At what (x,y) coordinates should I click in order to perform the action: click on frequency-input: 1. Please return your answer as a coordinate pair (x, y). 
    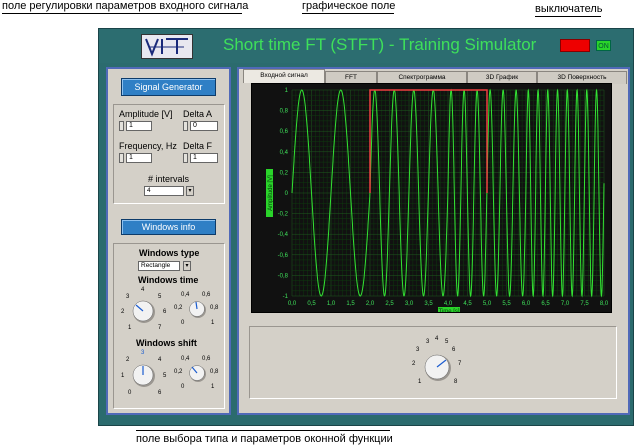
    Looking at the image, I should click on (139, 158).